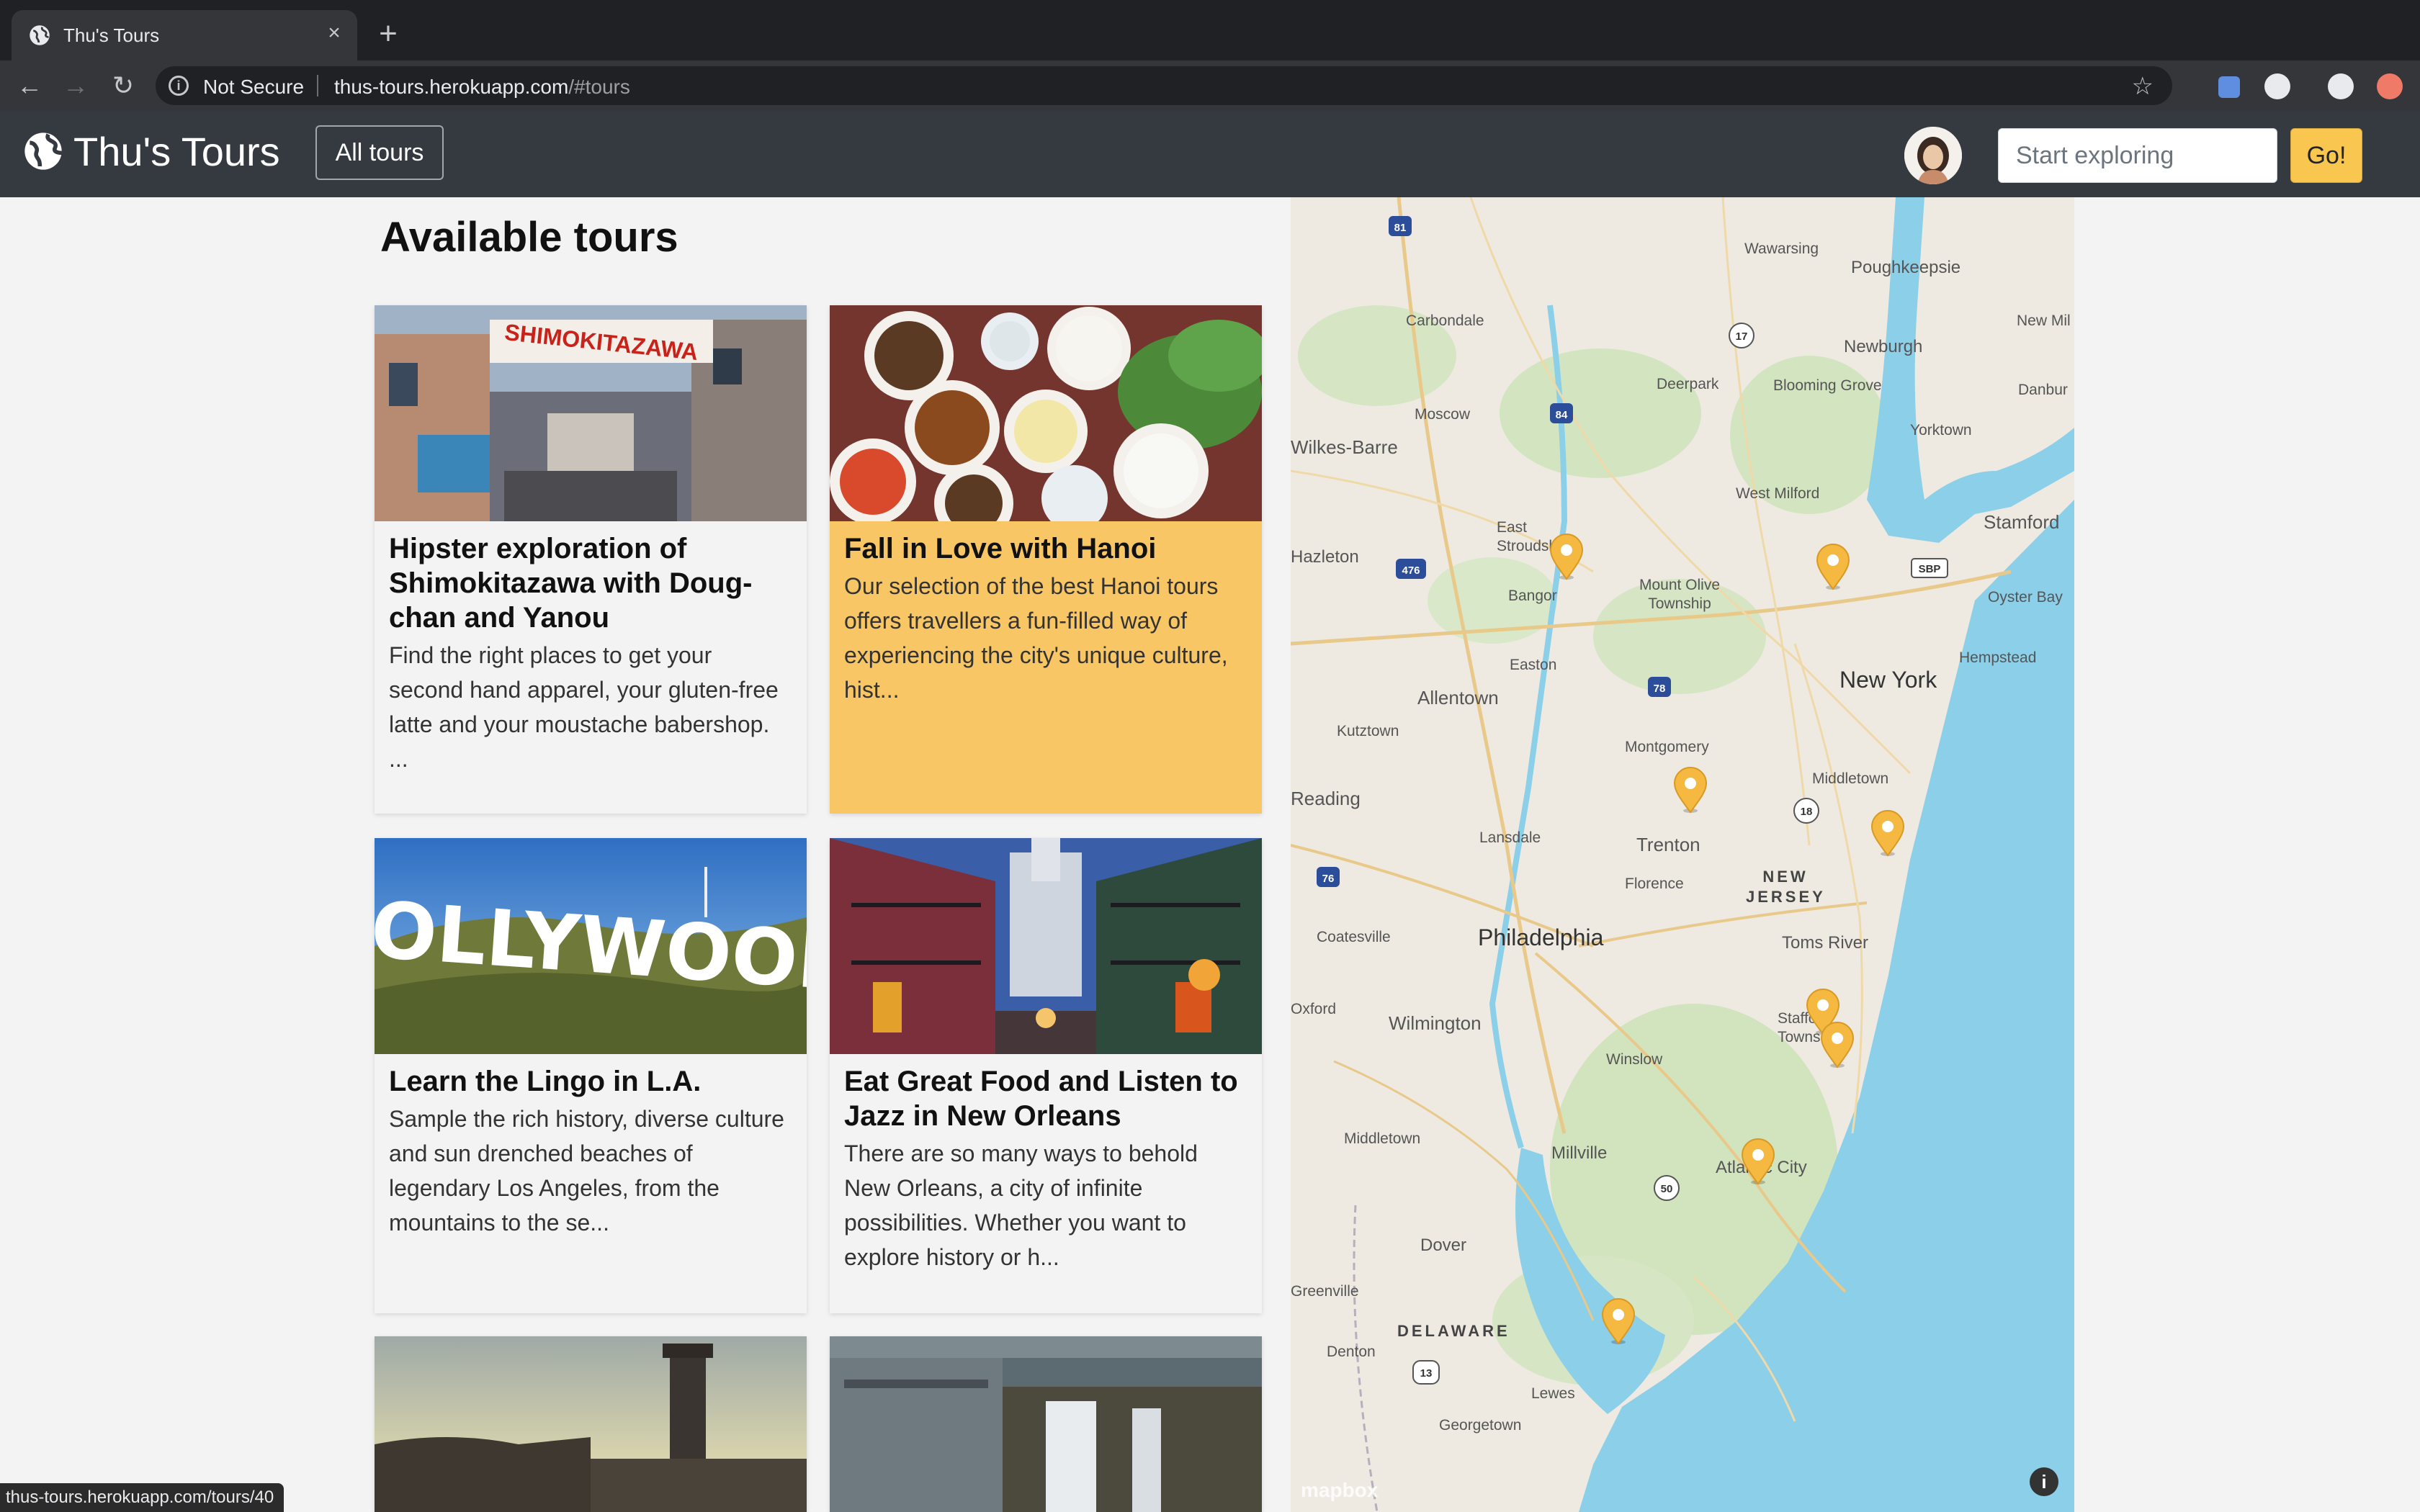 The image size is (2420, 1512). I want to click on profile-icon, so click(2341, 86).